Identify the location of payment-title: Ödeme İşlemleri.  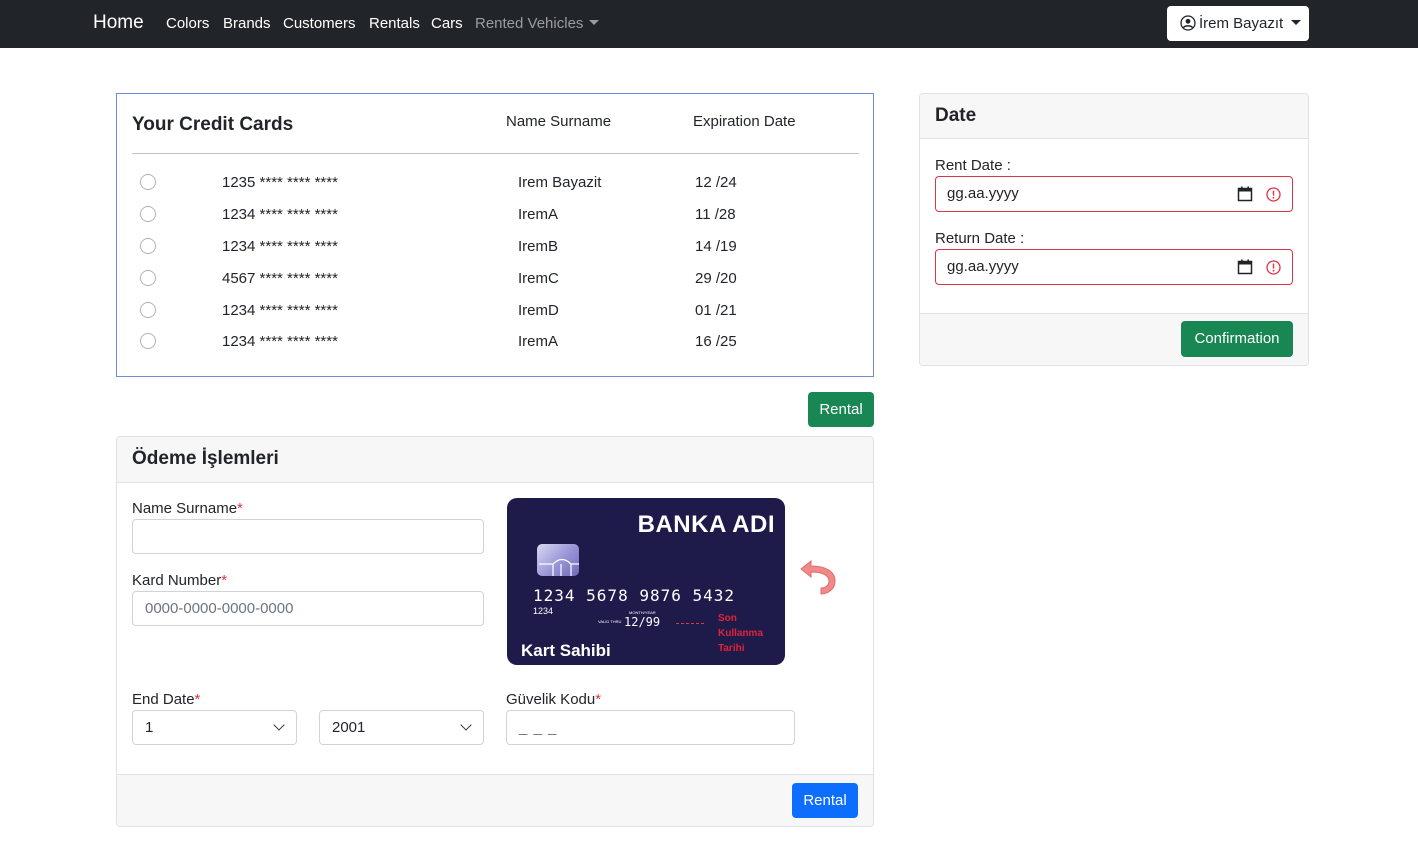
(205, 458).